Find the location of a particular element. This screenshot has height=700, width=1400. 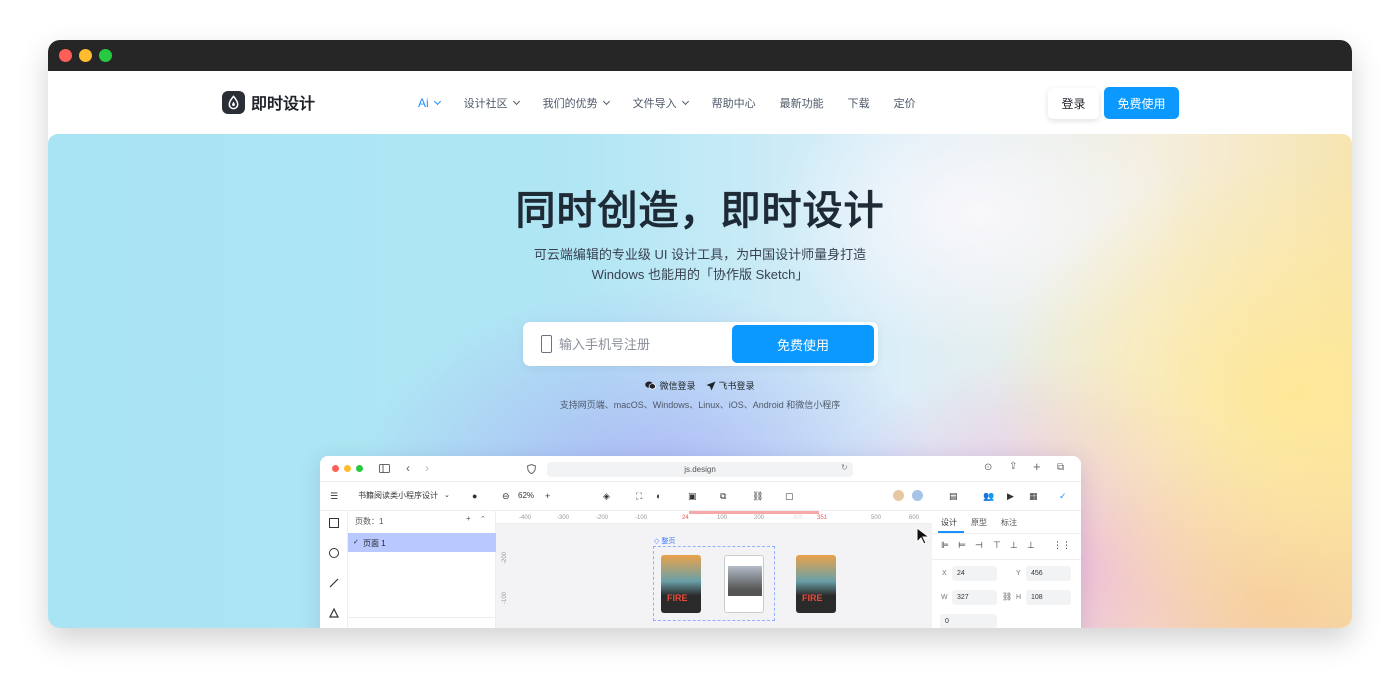

height-input: 108 is located at coordinates (1048, 597).